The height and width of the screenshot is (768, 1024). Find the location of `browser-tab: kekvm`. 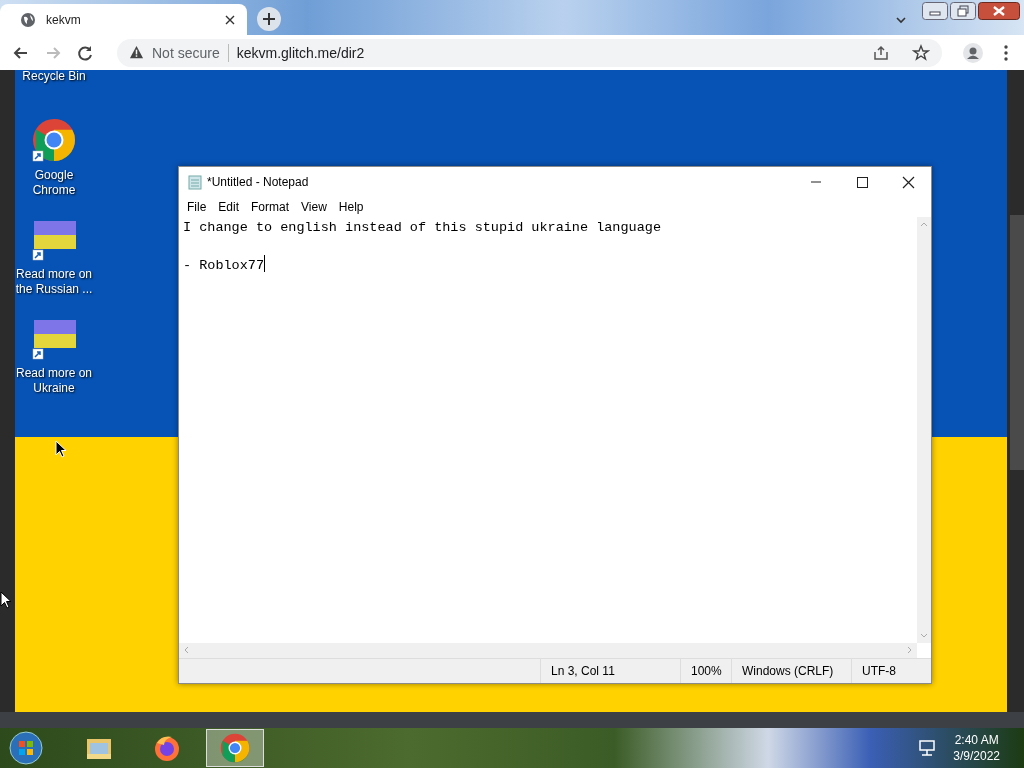

browser-tab: kekvm is located at coordinates (123, 19).